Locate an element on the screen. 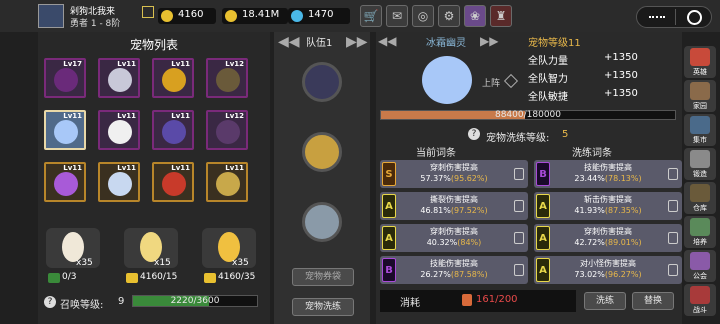 The image size is (720, 324). pet-level: 宠物等级11 is located at coordinates (554, 43).